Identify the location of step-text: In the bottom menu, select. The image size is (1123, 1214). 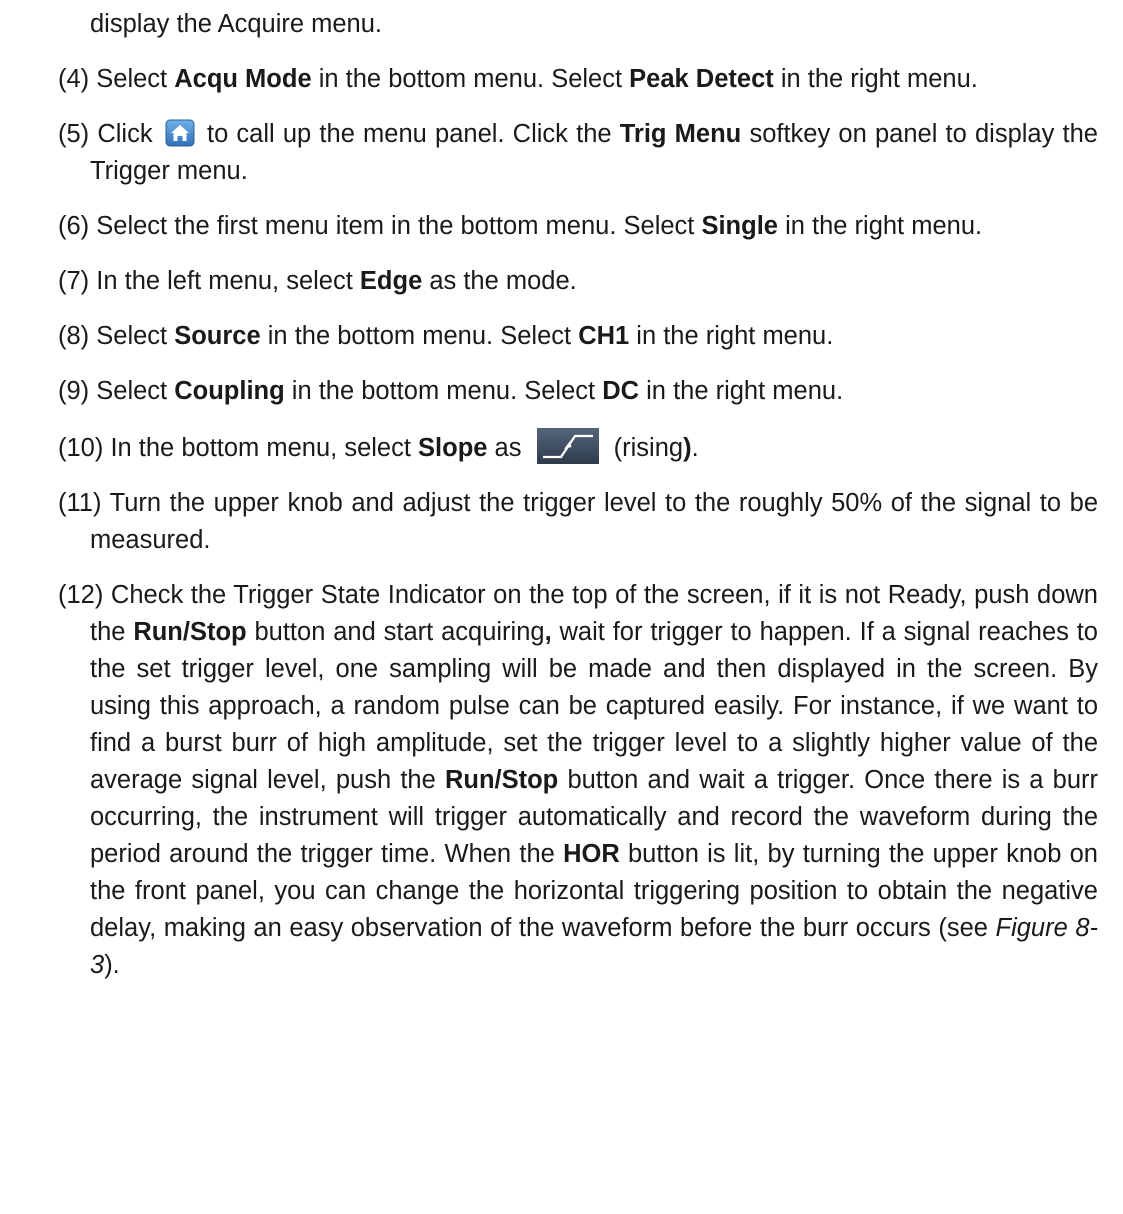
(261, 448).